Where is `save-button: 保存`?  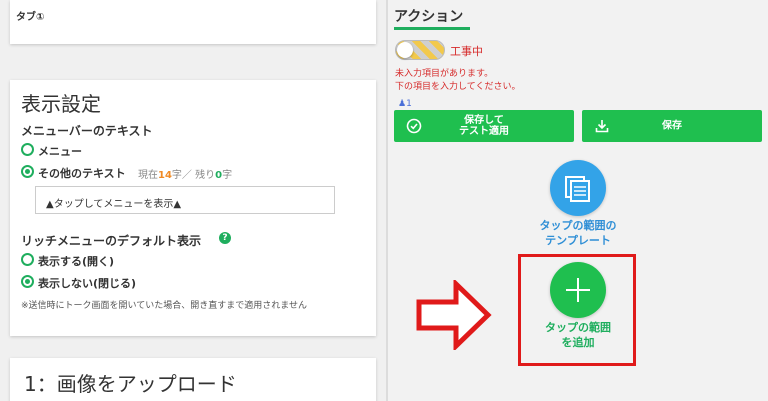
save-button: 保存 is located at coordinates (672, 126).